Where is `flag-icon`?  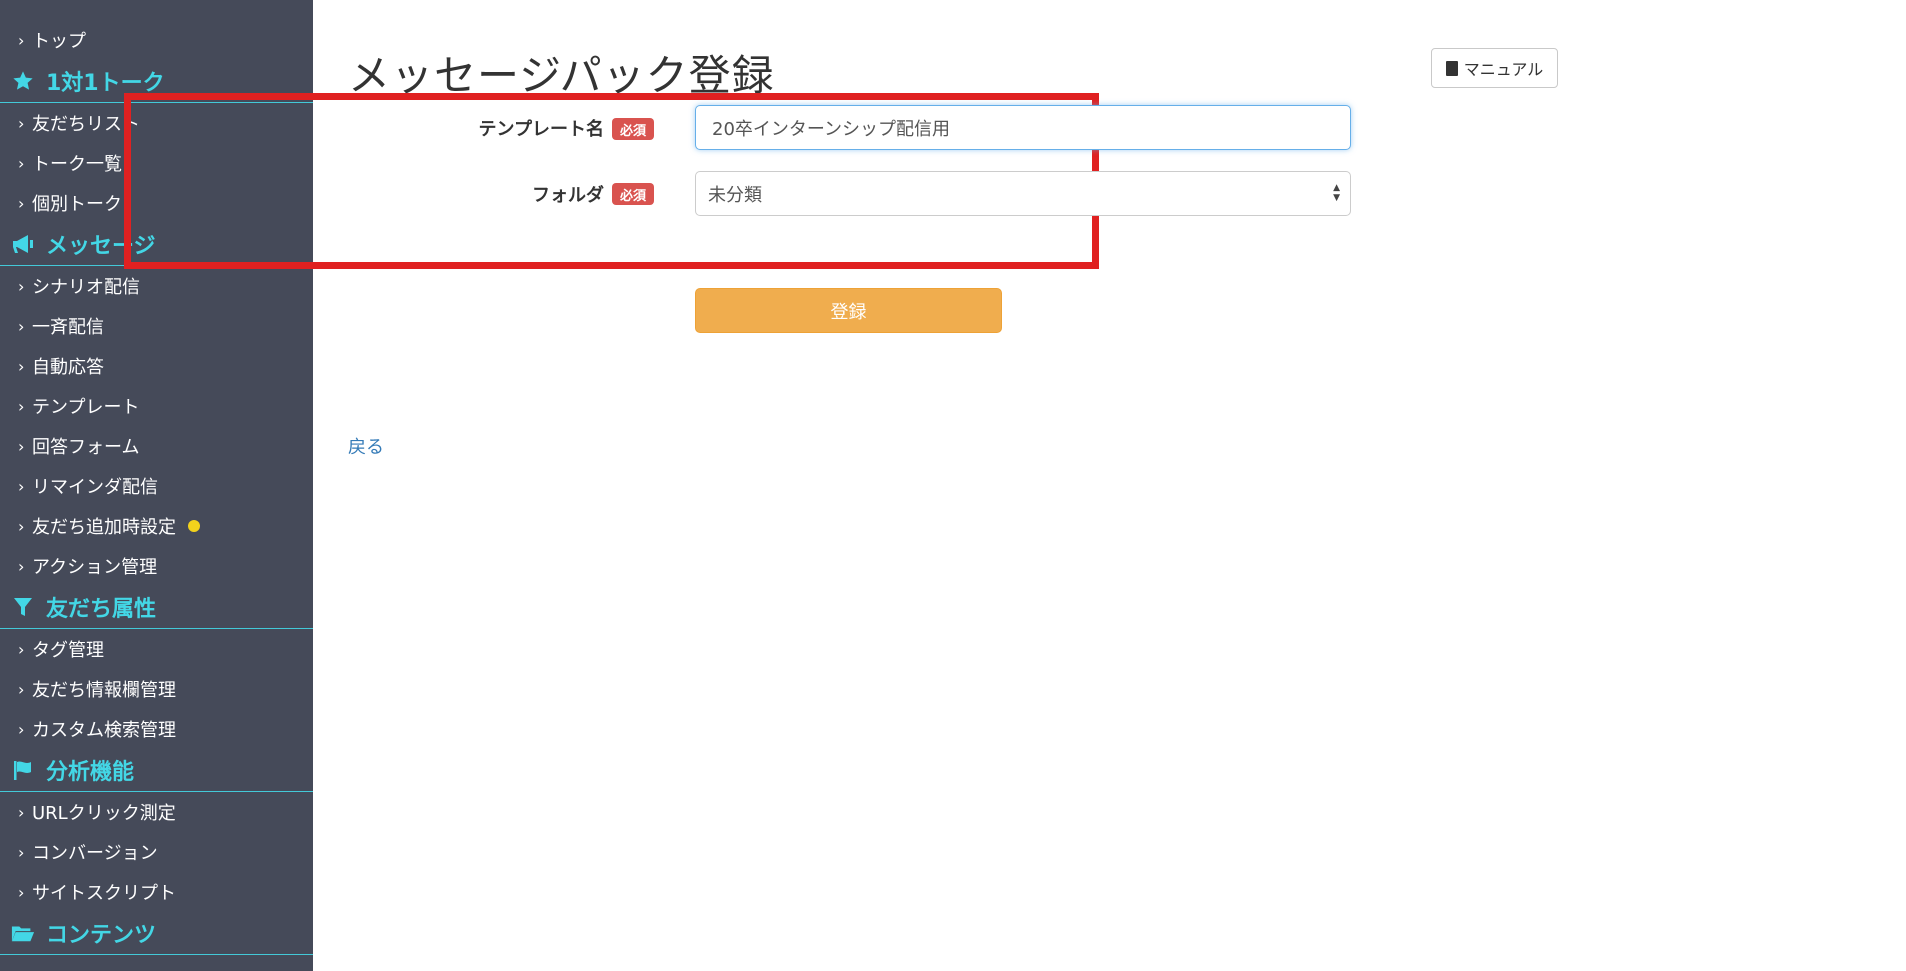
flag-icon is located at coordinates (23, 770).